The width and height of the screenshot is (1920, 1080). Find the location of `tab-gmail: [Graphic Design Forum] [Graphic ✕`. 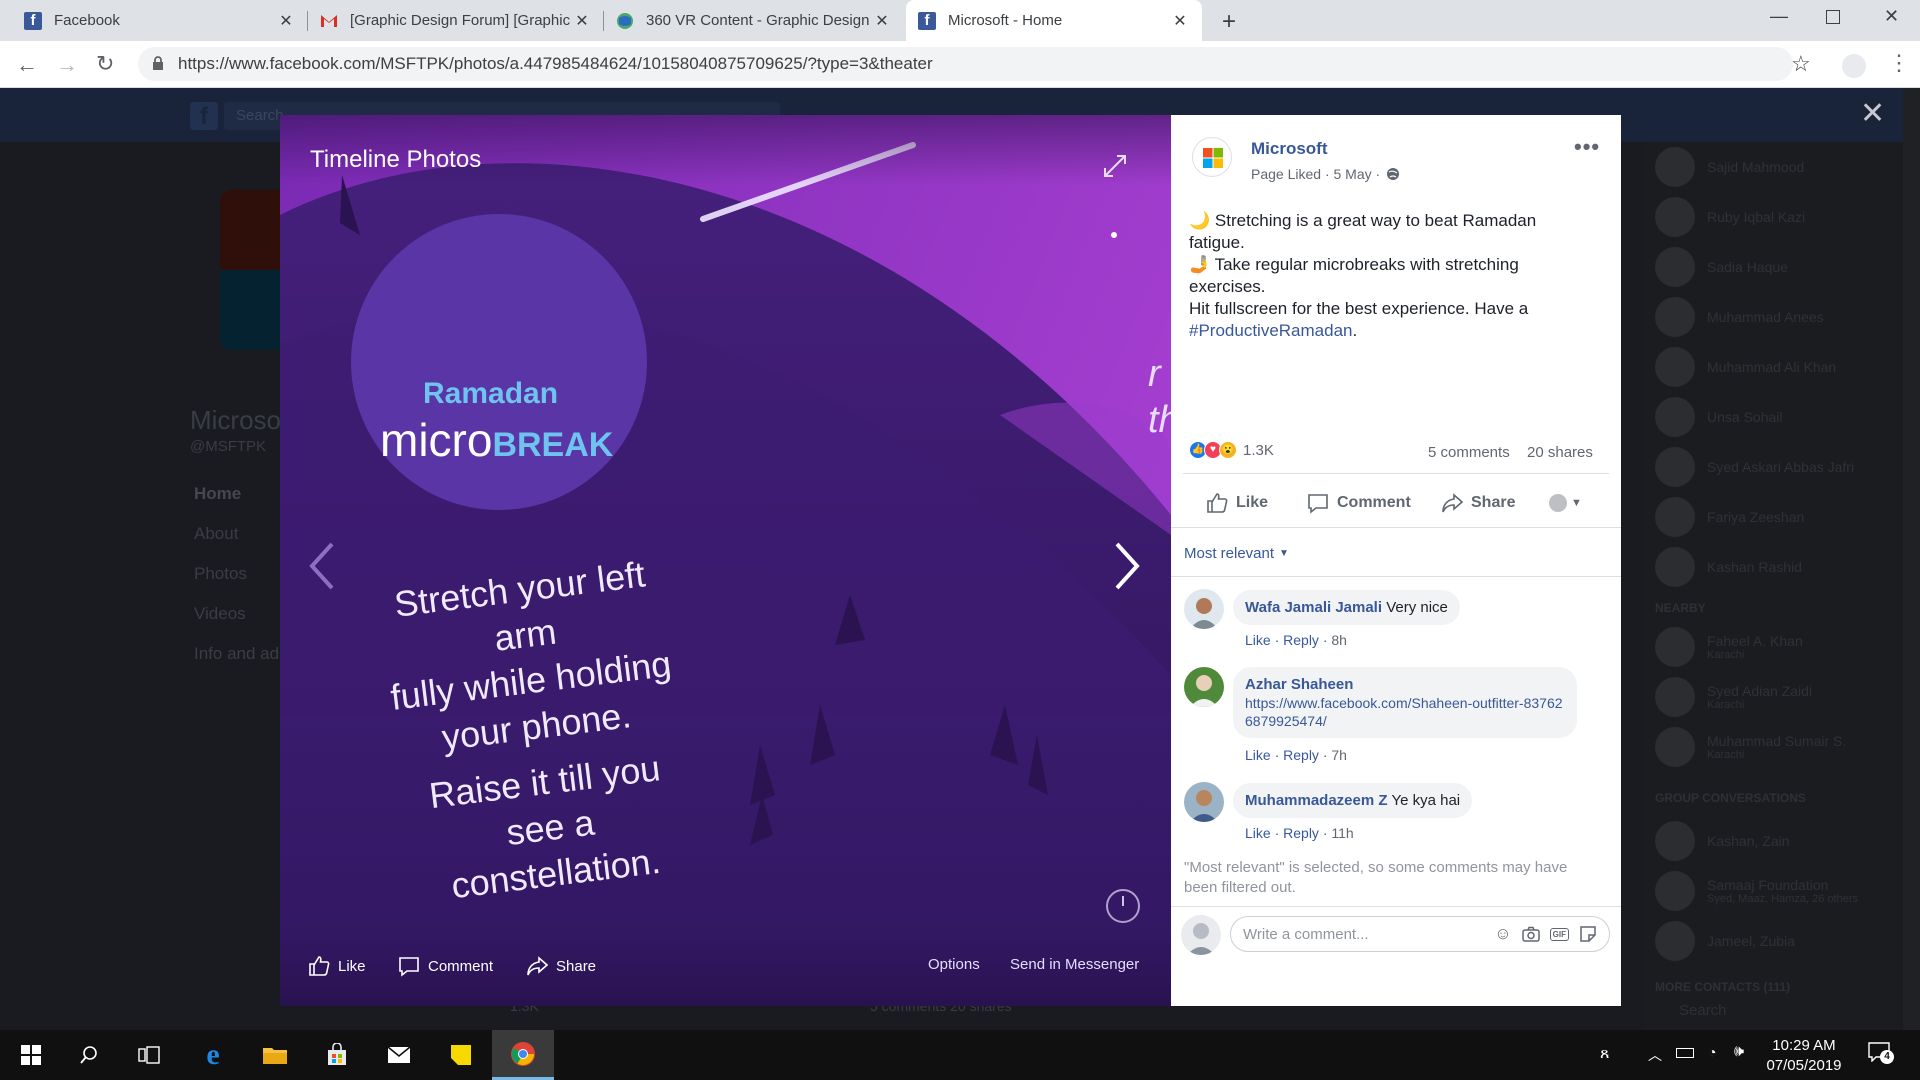

tab-gmail: [Graphic Design Forum] [Graphic ✕ is located at coordinates (456, 20).